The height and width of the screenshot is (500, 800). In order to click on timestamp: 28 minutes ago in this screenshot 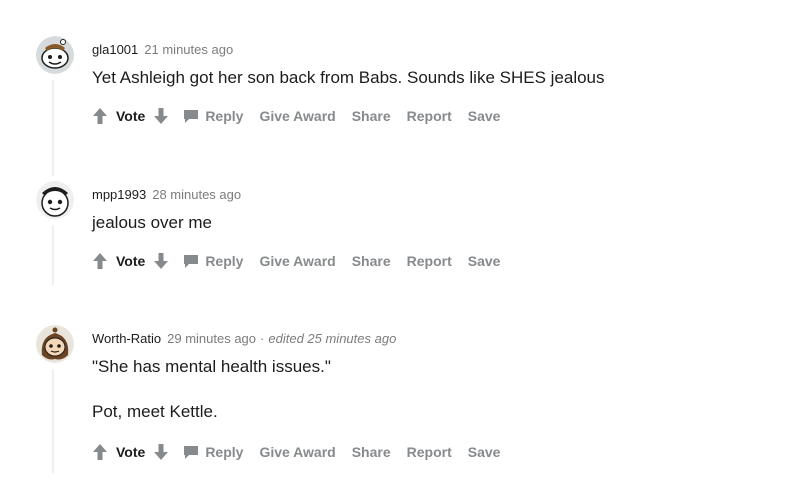, I will do `click(196, 194)`.